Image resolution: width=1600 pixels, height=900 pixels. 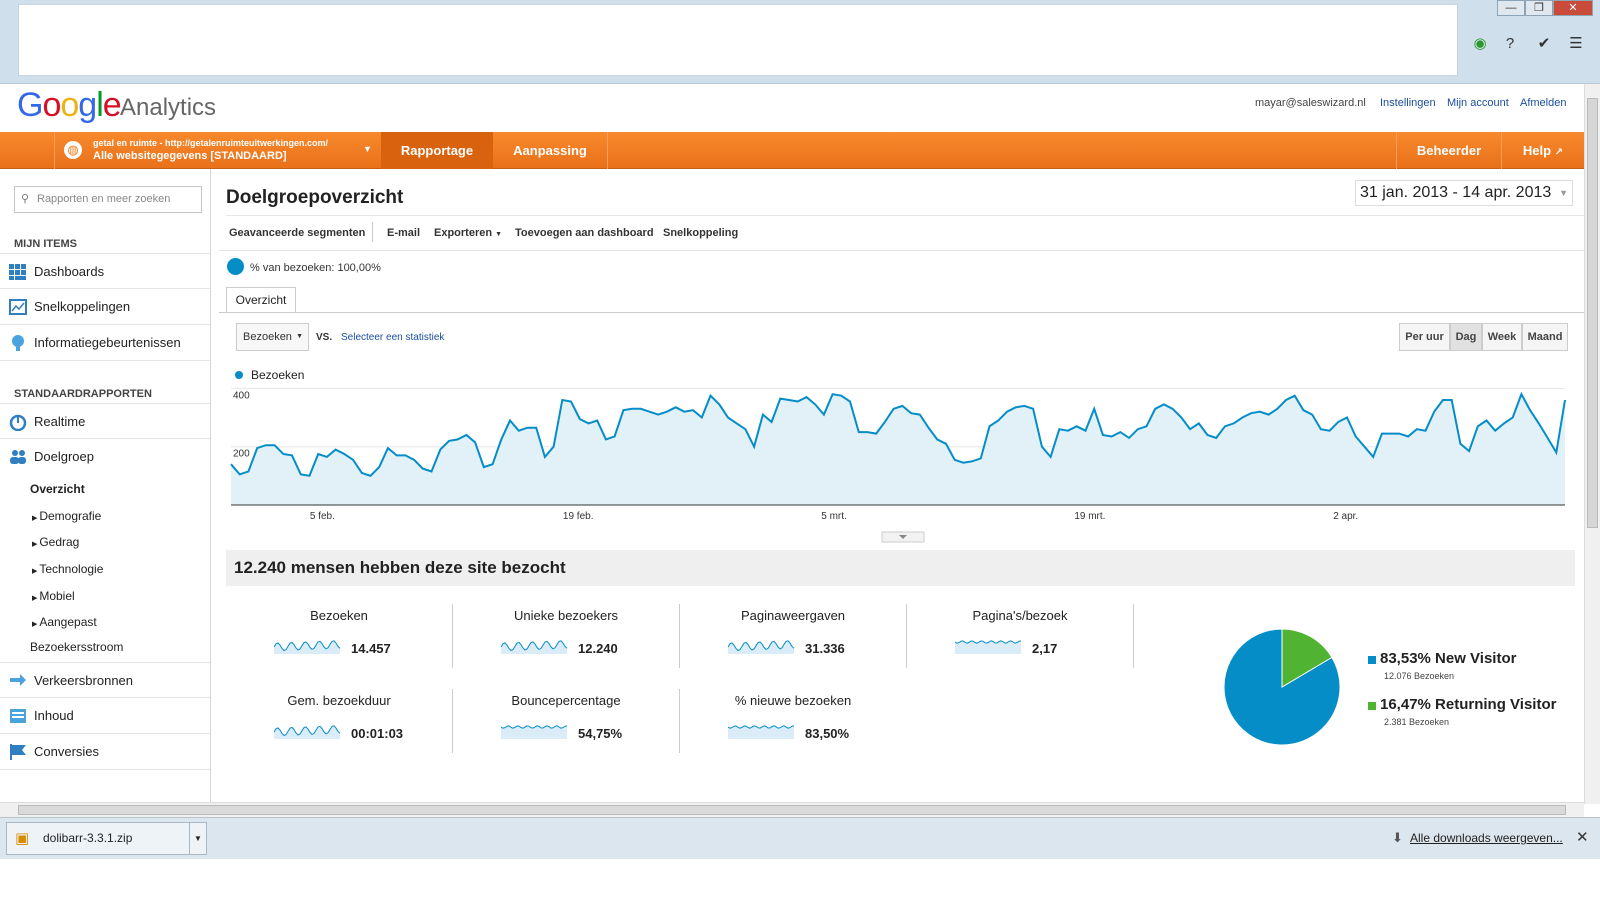 I want to click on sidebar-item-visitors-flow: Bezoekersstroom, so click(x=76, y=647).